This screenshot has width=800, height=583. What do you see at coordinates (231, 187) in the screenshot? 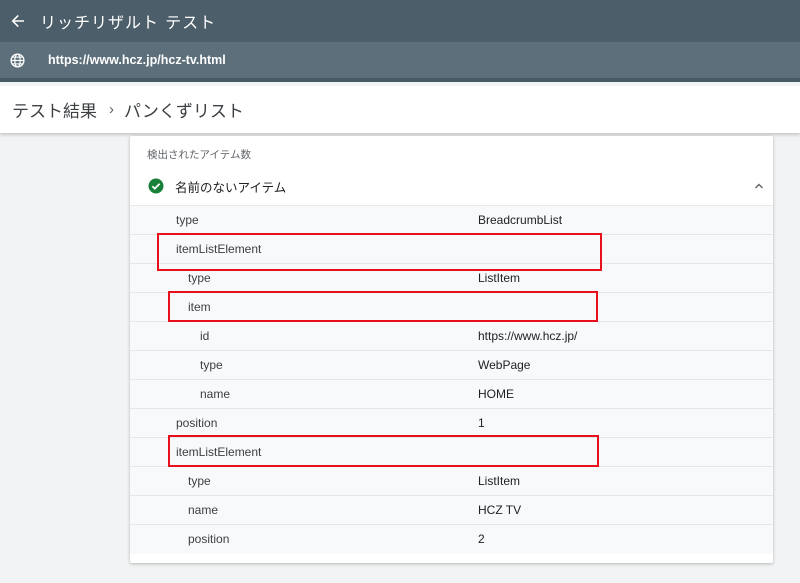
I see `item-title: 名前のないアイテム` at bounding box center [231, 187].